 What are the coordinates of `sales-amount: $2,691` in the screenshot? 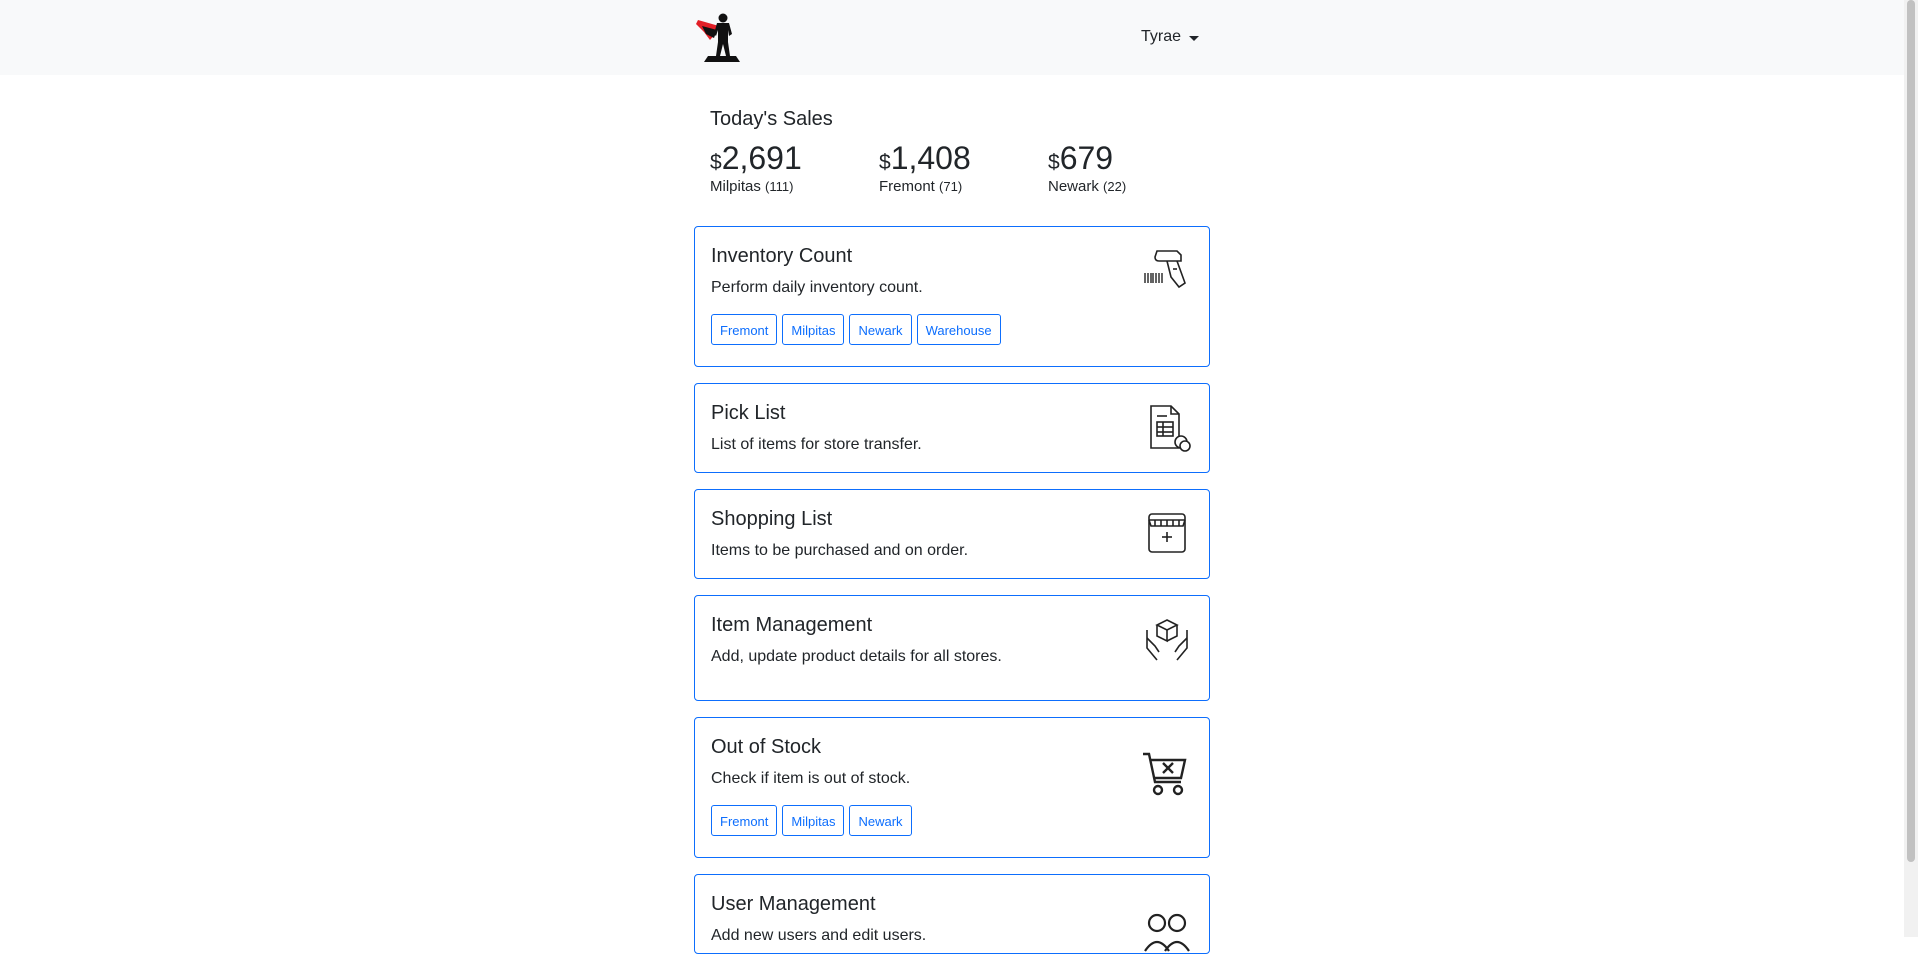 It's located at (790, 160).